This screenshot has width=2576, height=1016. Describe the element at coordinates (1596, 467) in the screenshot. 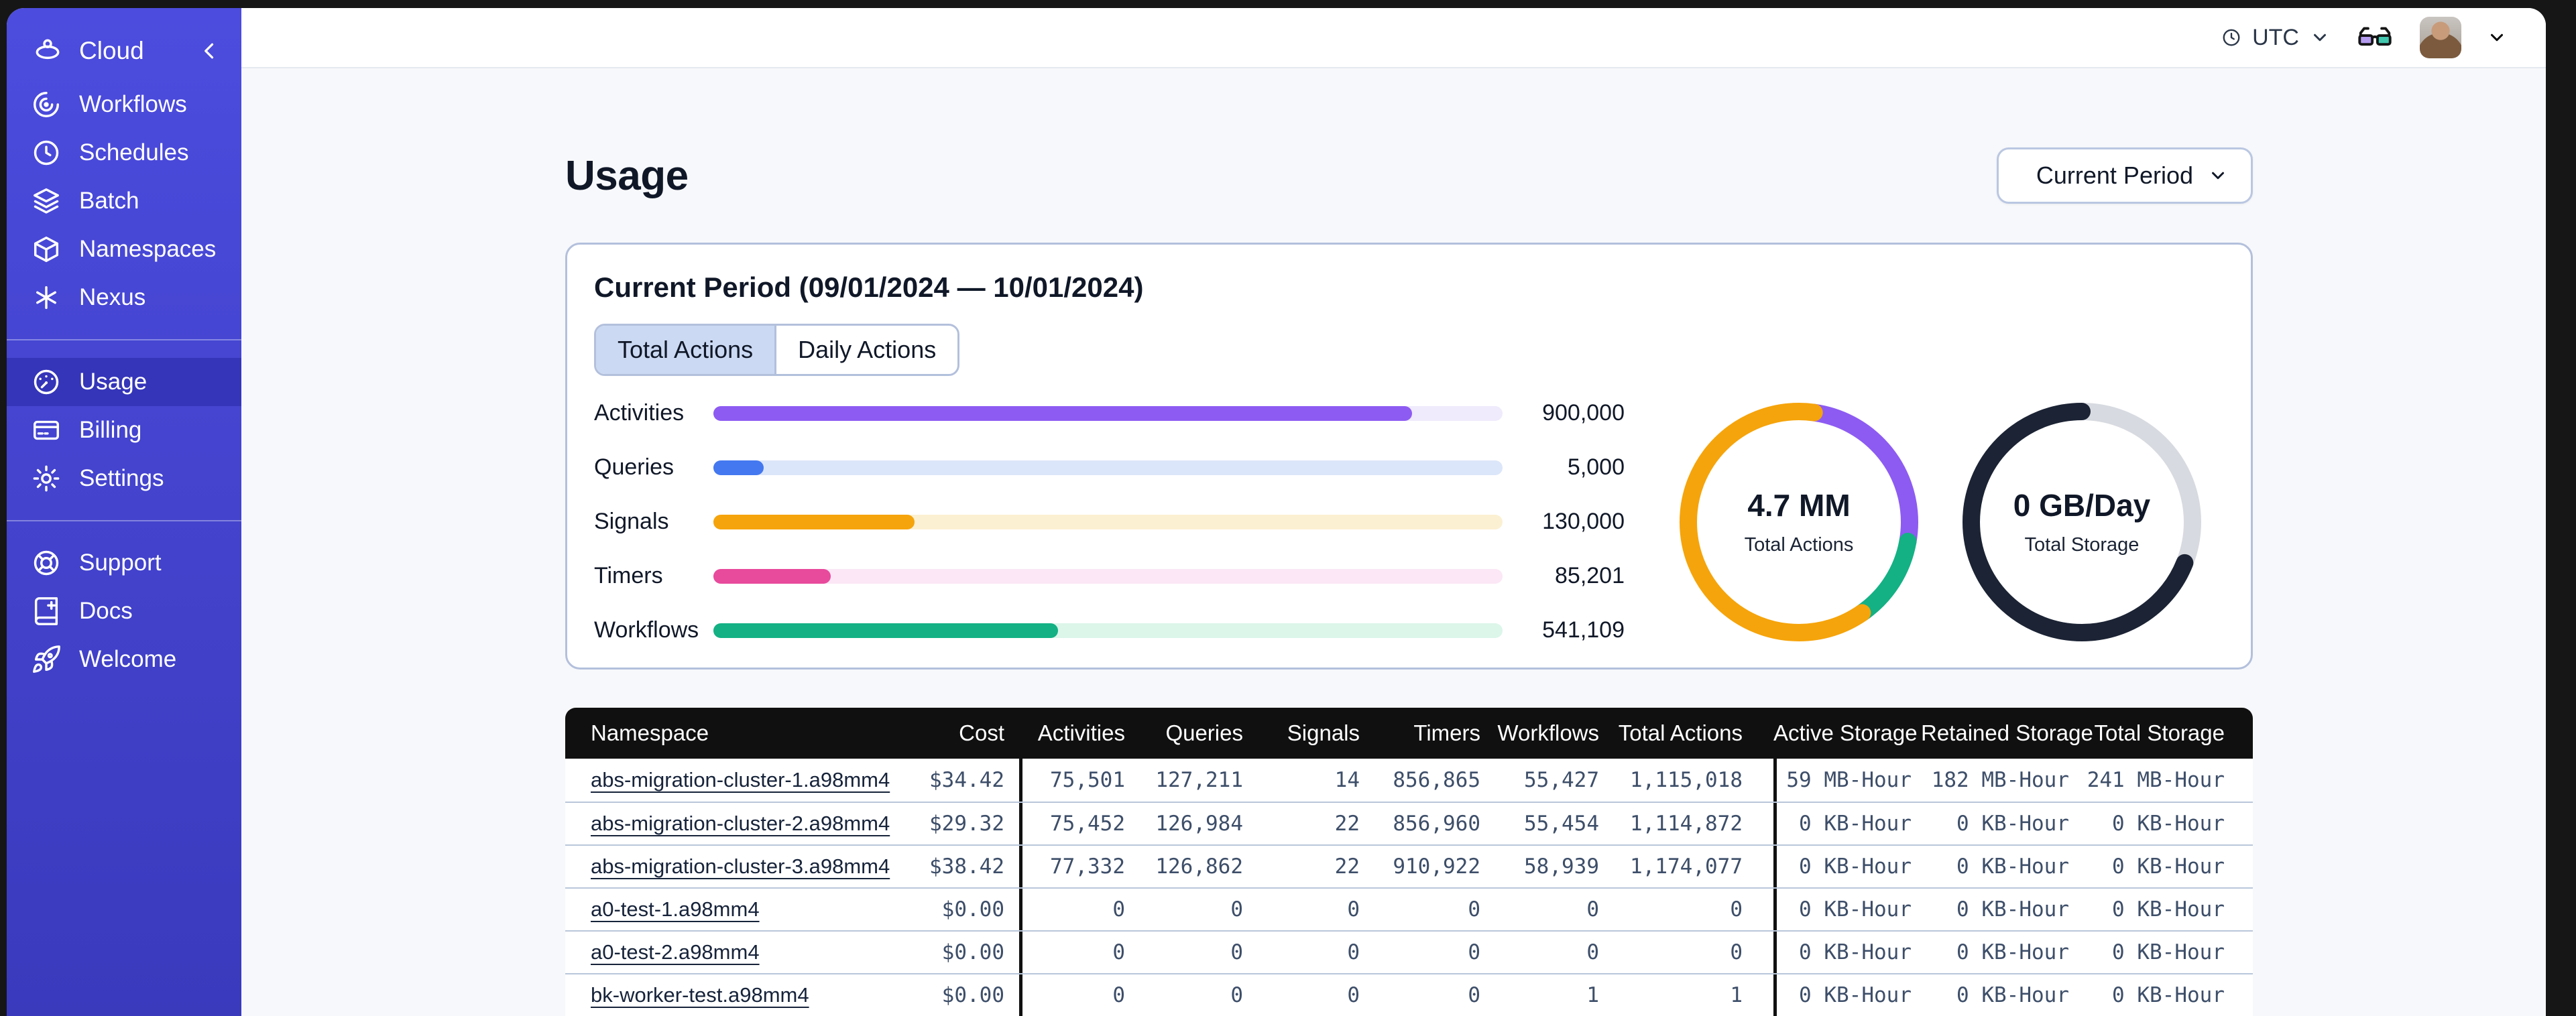

I see `bar-value: 5,000` at that location.